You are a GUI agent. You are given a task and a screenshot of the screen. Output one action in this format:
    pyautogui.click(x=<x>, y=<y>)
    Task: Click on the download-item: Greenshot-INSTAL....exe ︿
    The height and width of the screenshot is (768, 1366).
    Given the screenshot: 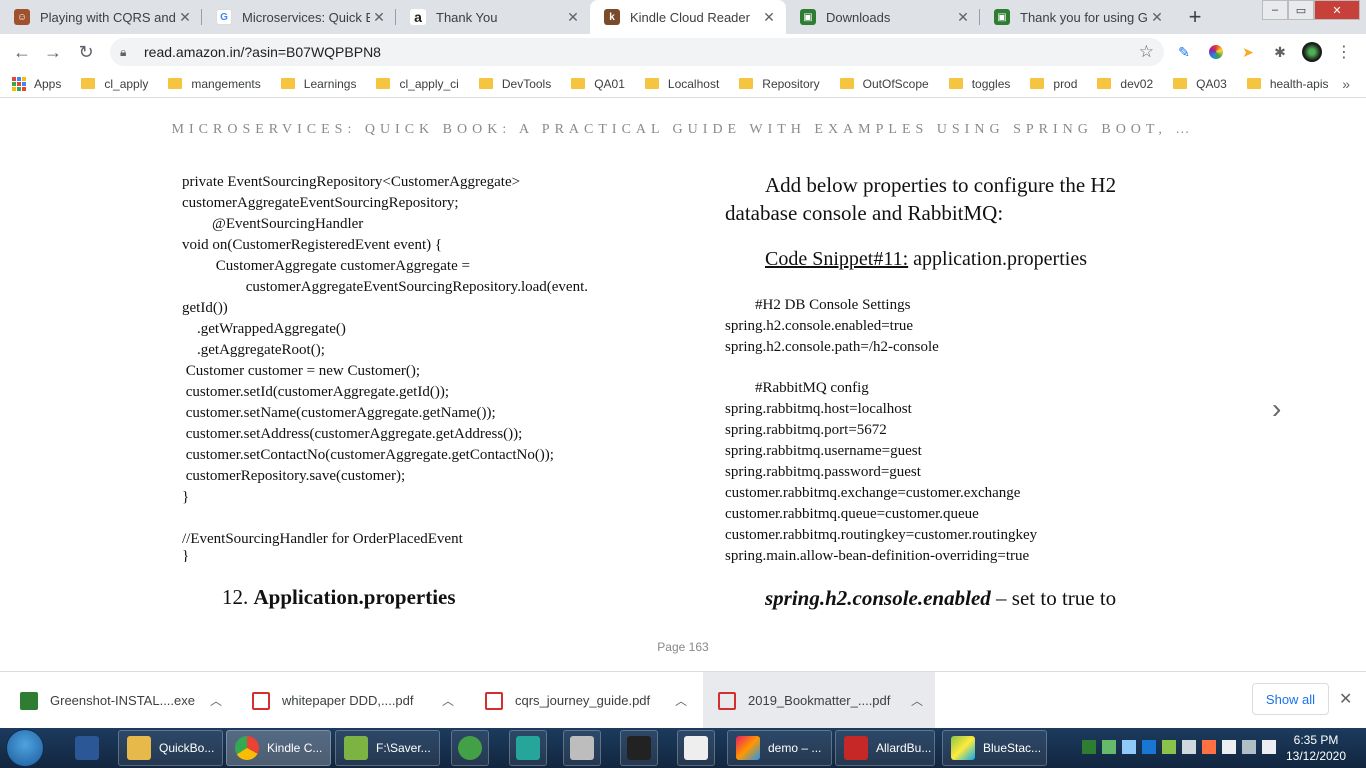 What is the action you would take?
    pyautogui.click(x=127, y=700)
    